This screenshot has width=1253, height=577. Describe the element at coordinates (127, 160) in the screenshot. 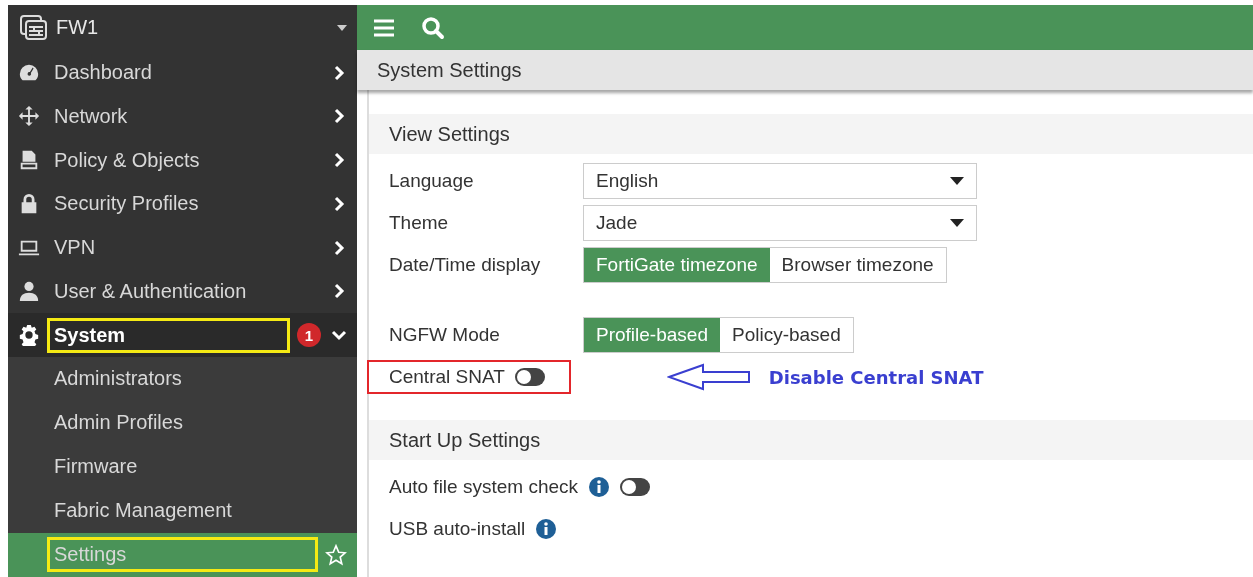

I see `menu-label: Policy & Objects` at that location.